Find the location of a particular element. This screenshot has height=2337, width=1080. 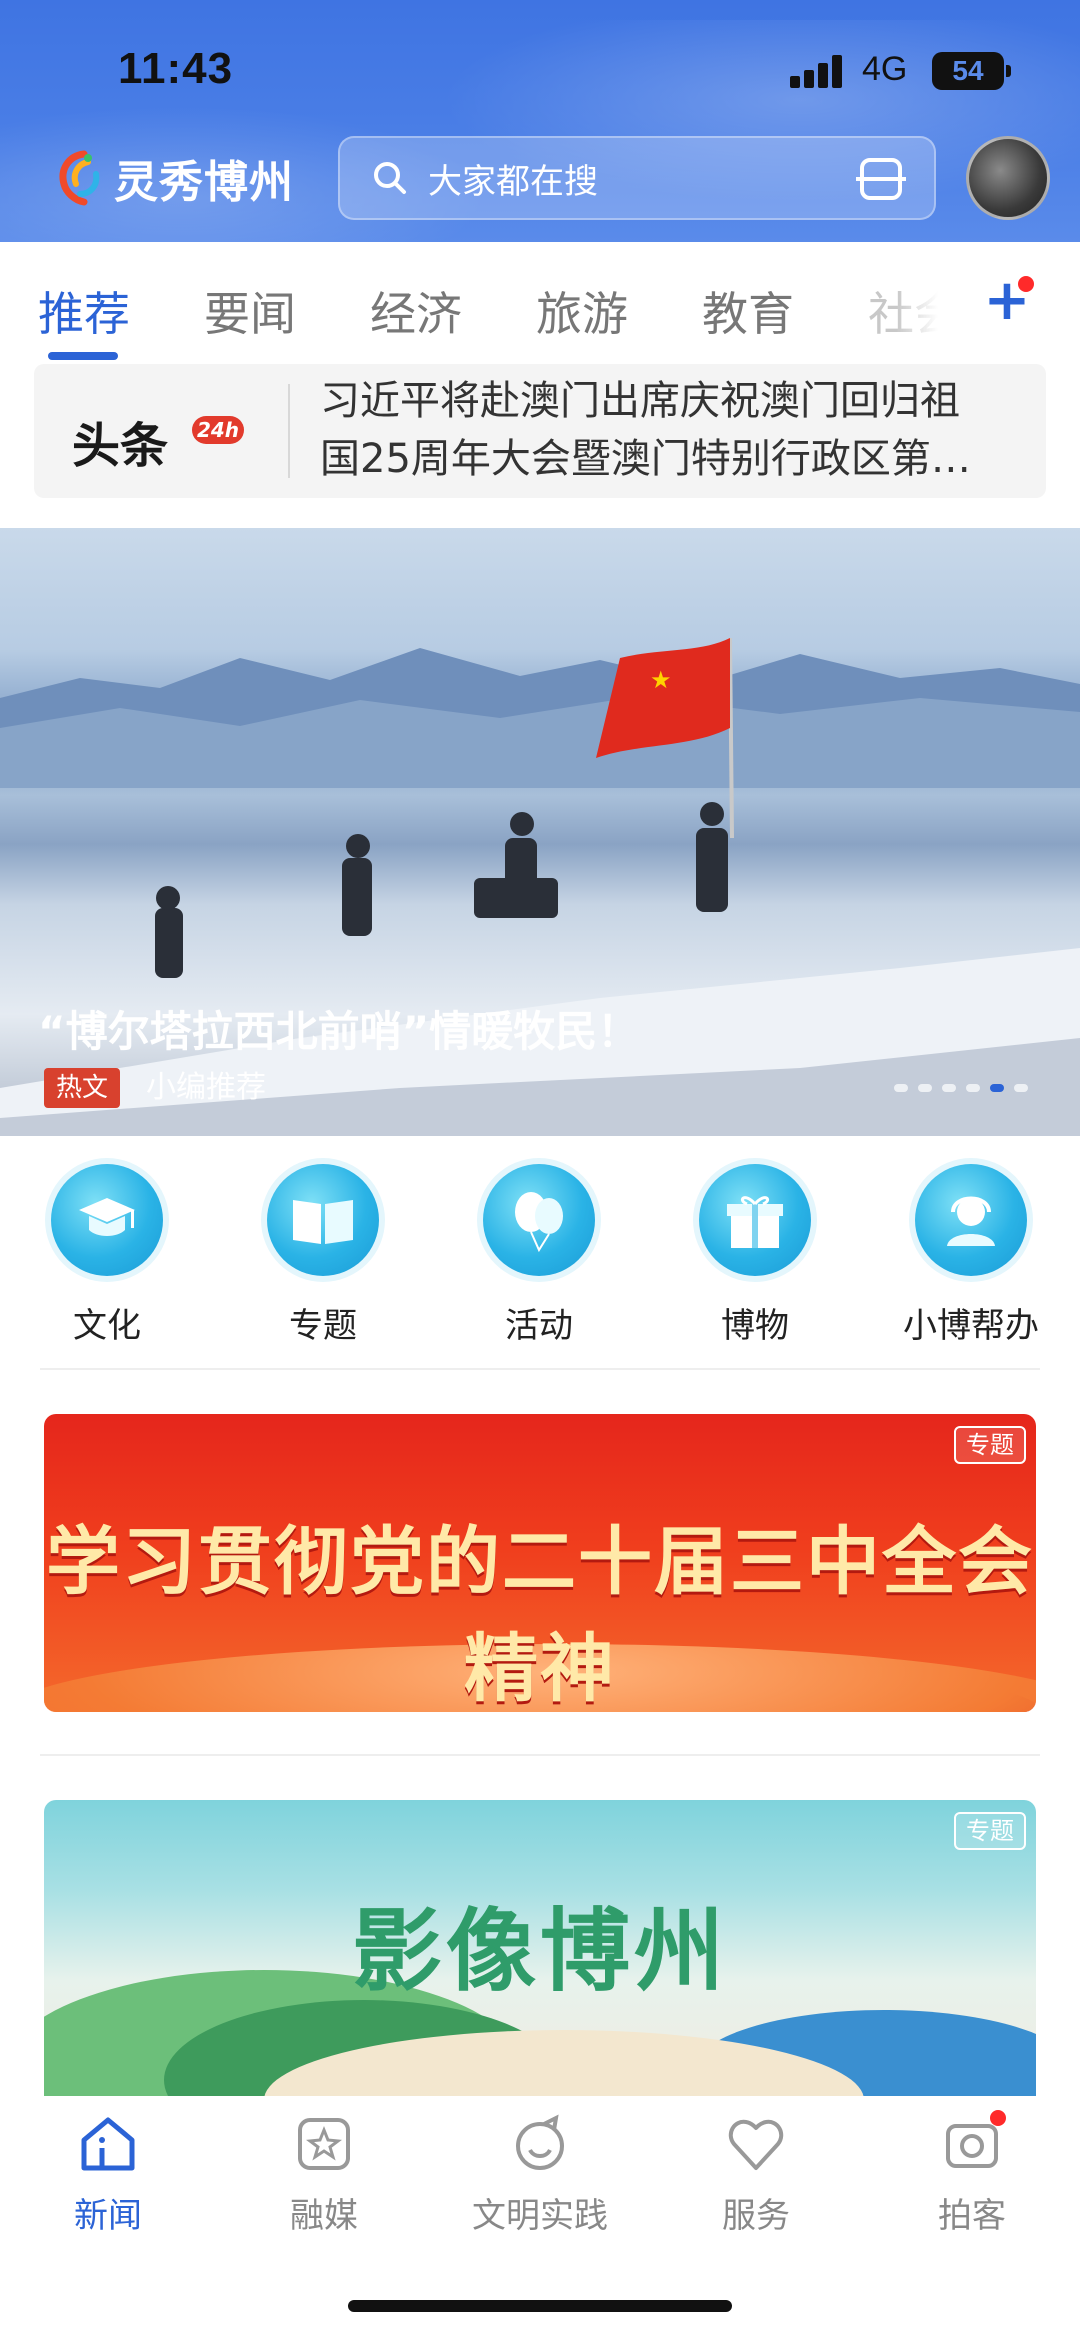

balloon-icon is located at coordinates (539, 1220).